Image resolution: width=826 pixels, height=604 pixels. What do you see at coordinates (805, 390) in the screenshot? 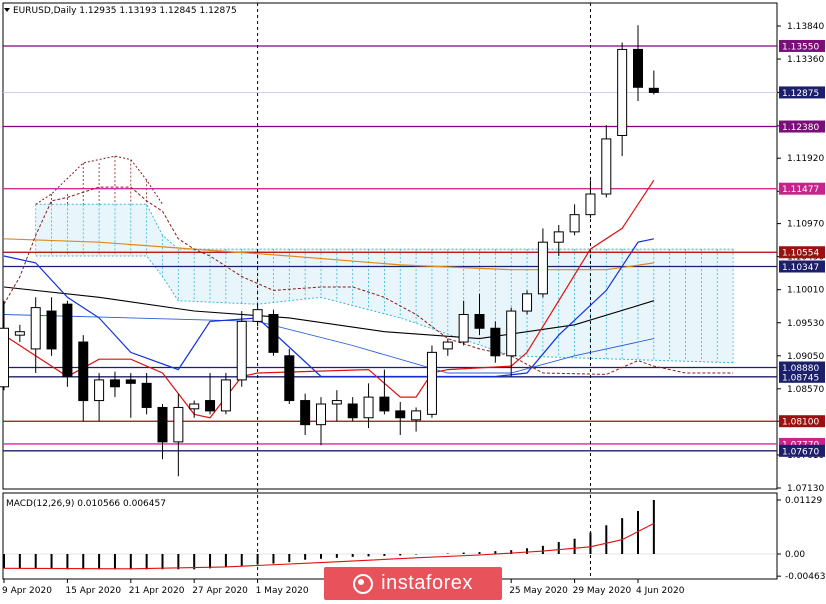
I see `y-tick-label: 1.08570` at bounding box center [805, 390].